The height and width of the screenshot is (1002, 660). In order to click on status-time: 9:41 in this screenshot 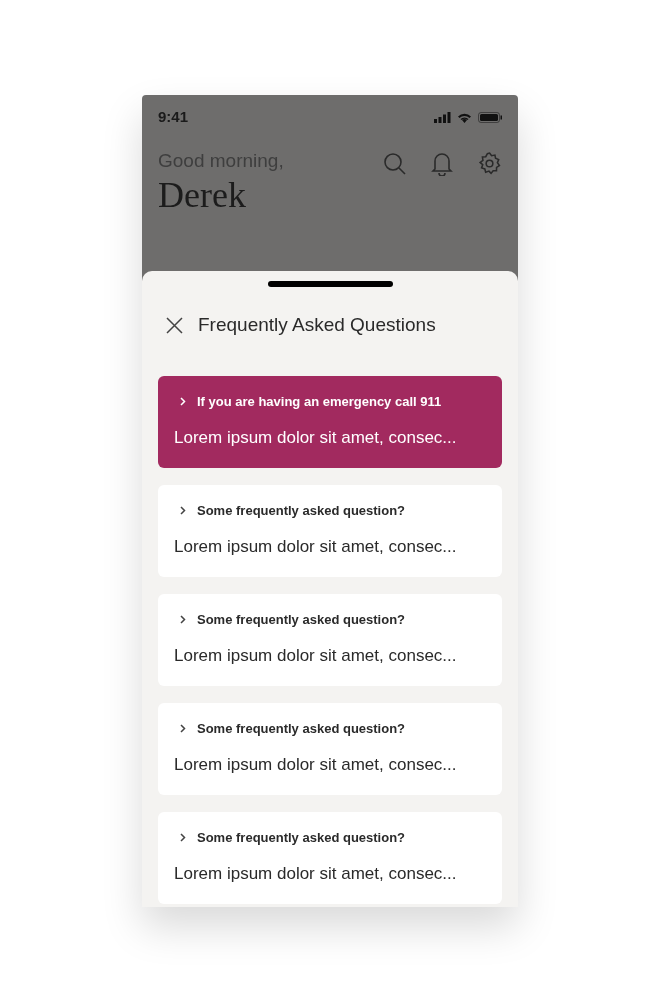, I will do `click(173, 116)`.